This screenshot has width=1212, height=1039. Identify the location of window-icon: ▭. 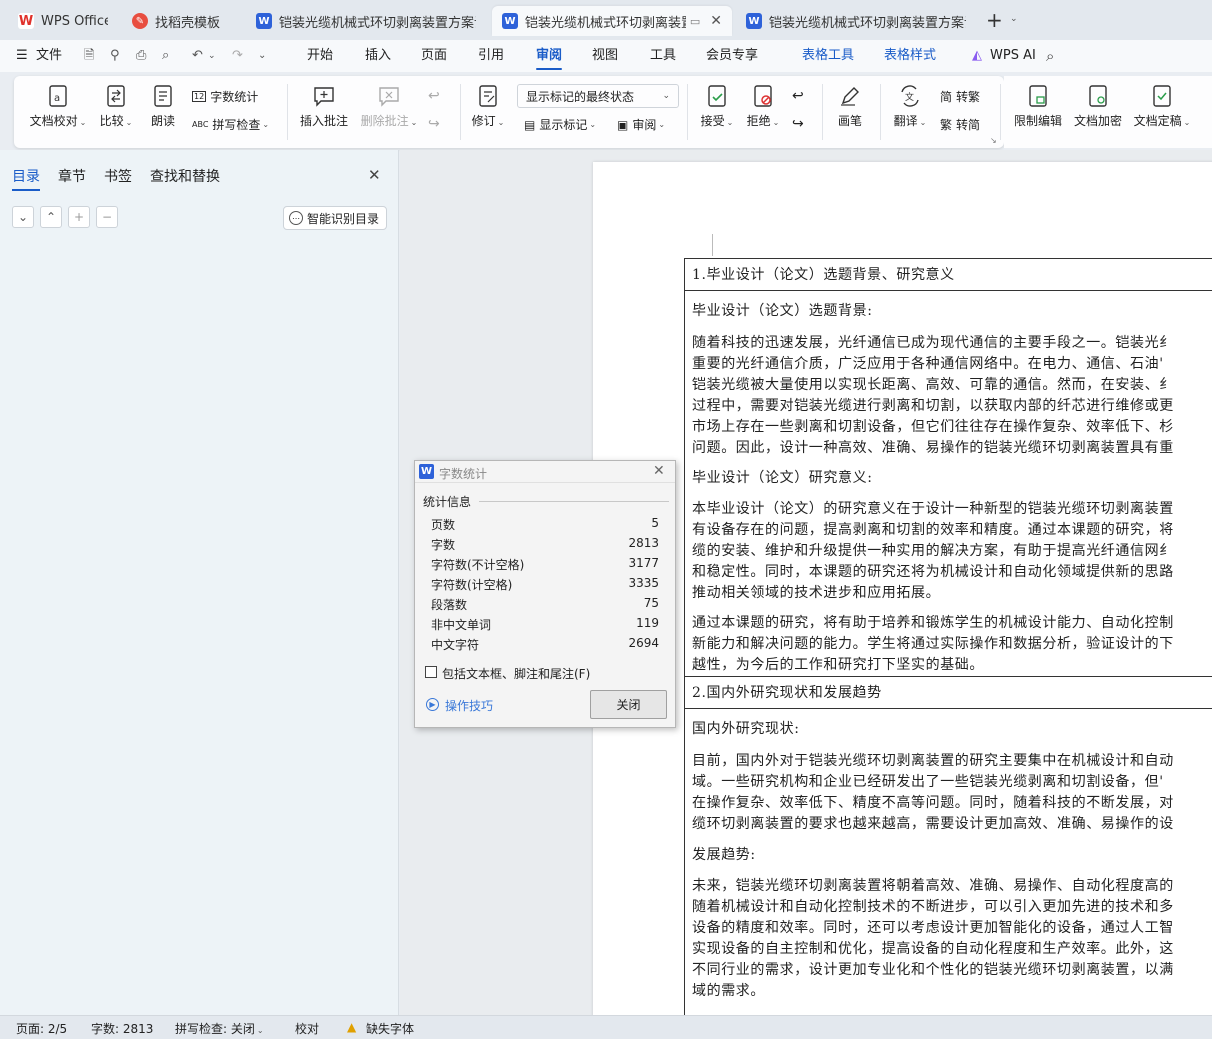
(695, 21).